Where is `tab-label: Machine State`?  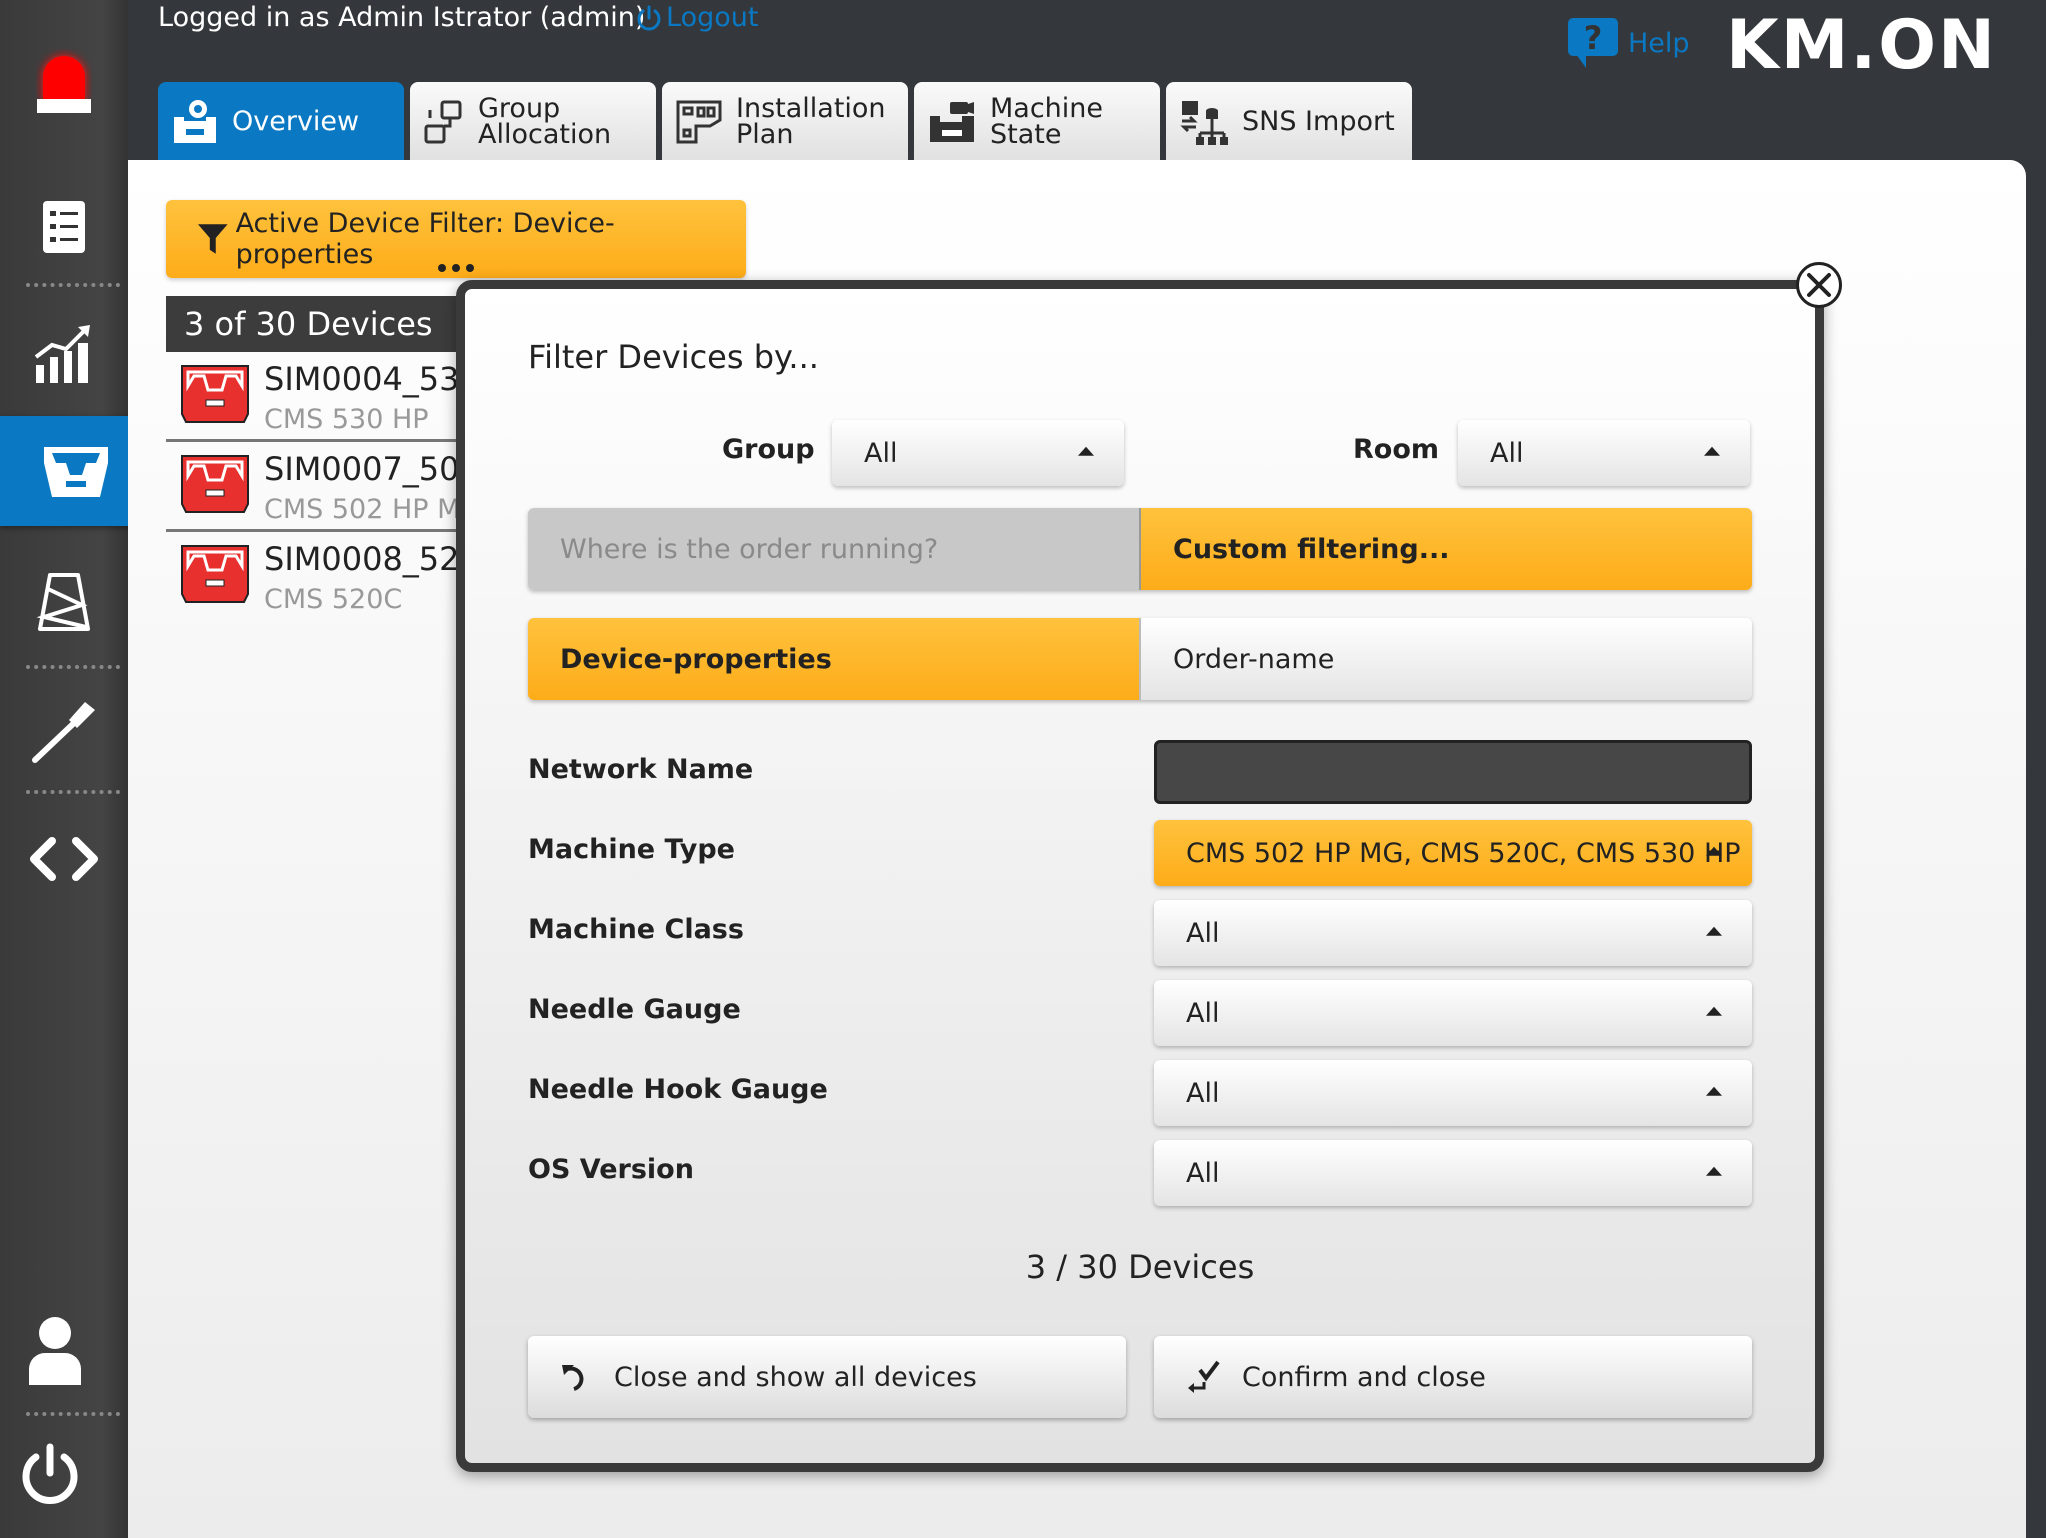
tab-label: Machine State is located at coordinates (1047, 121).